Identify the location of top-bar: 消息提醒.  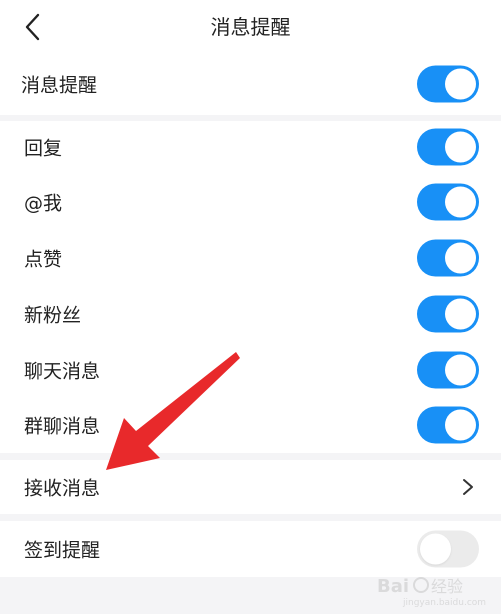
(250, 26).